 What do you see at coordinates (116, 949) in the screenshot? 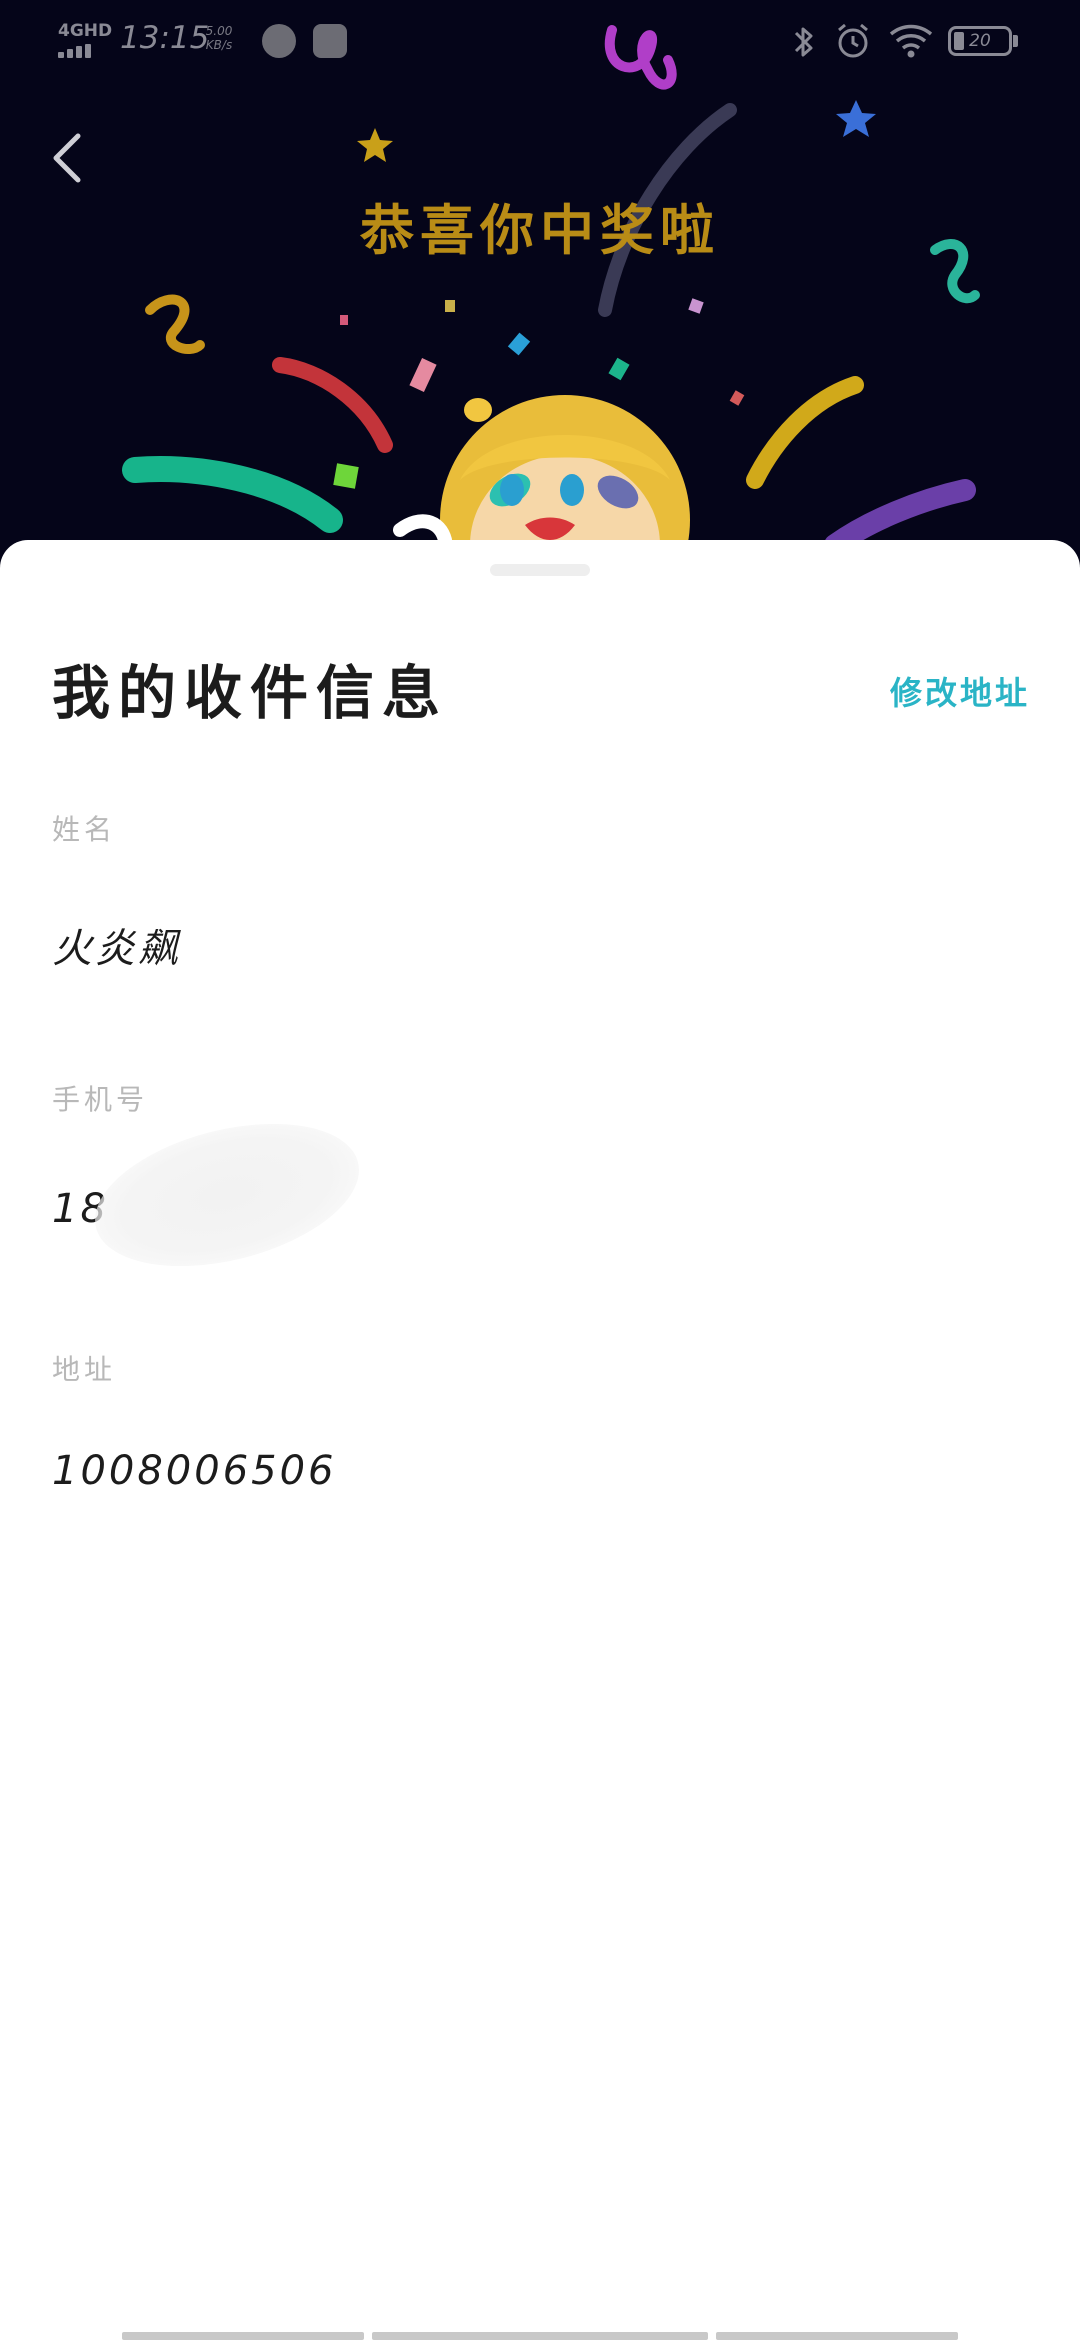
I see `name-value: 火炎飙` at bounding box center [116, 949].